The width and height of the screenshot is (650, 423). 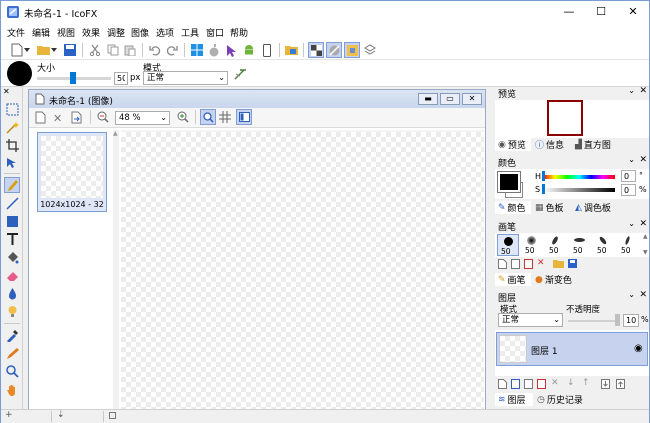 What do you see at coordinates (528, 265) in the screenshot?
I see `import-brush-icon` at bounding box center [528, 265].